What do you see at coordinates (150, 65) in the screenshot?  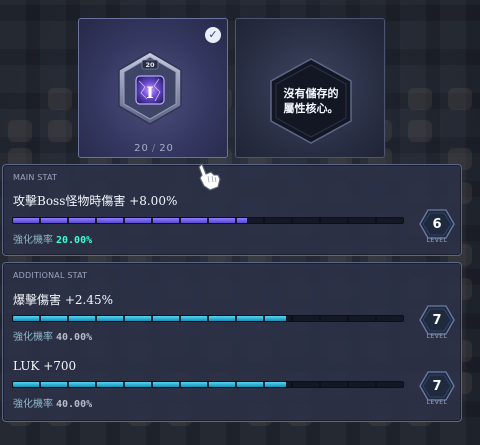 I see `core-level-badge: 20` at bounding box center [150, 65].